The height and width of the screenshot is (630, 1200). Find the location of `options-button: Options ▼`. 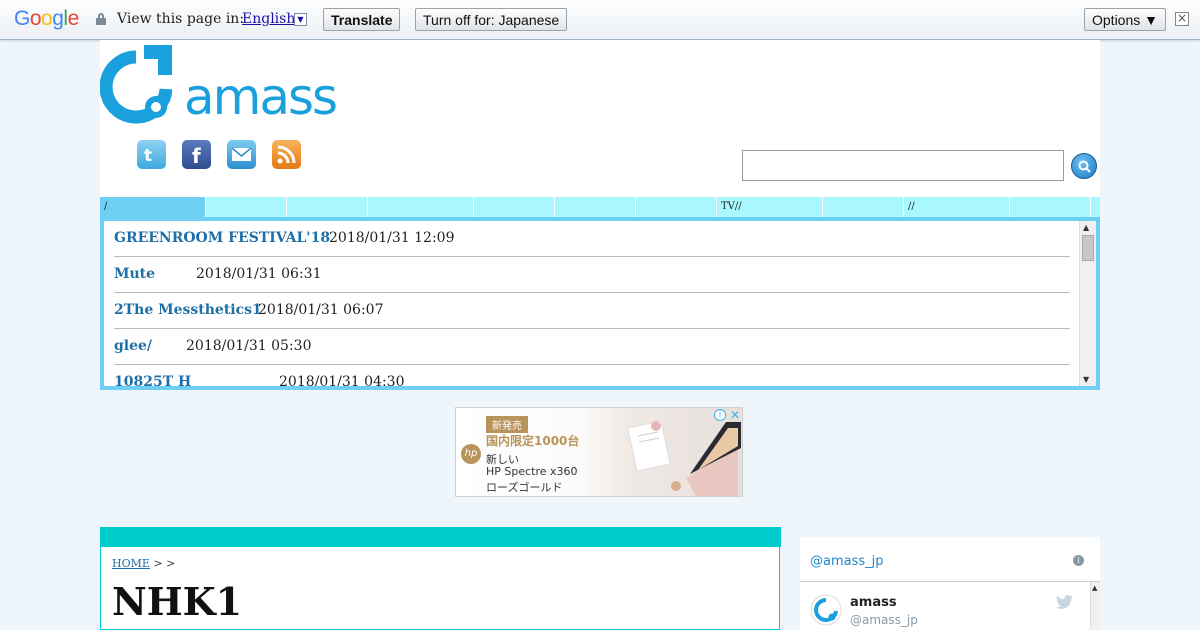

options-button: Options ▼ is located at coordinates (1125, 19).